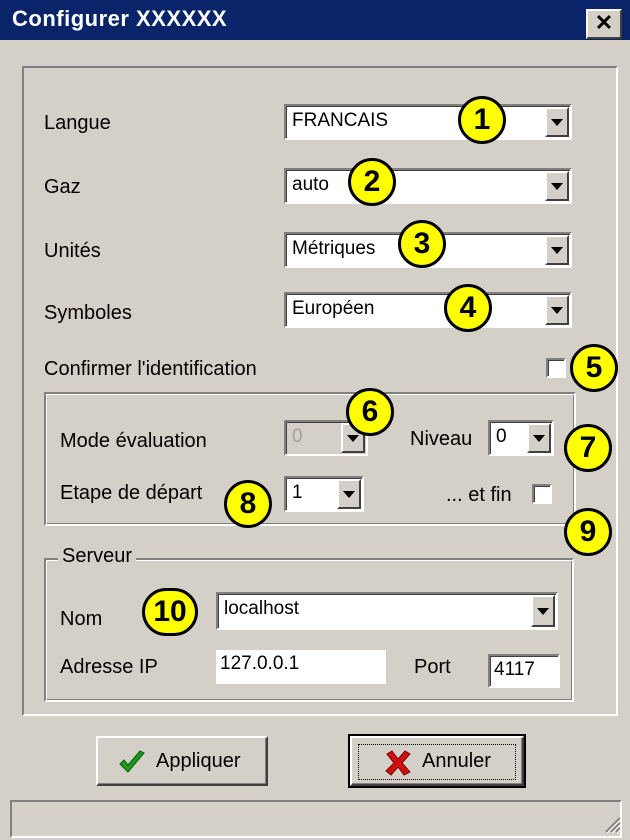  Describe the element at coordinates (198, 761) in the screenshot. I see `apply-label: Appliquer` at that location.